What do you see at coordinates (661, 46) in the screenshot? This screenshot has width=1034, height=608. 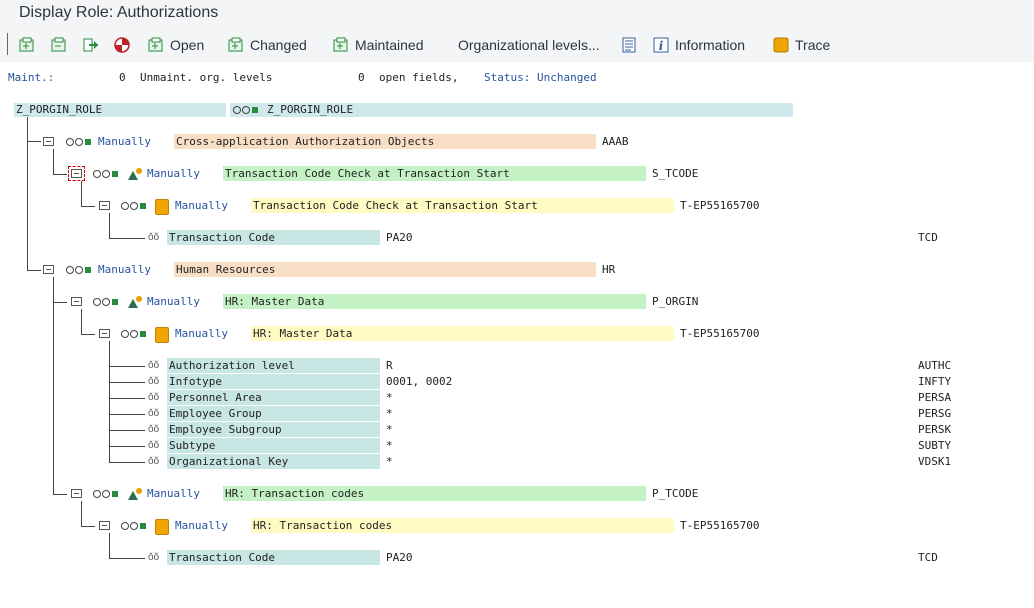 I see `svg-text: i` at bounding box center [661, 46].